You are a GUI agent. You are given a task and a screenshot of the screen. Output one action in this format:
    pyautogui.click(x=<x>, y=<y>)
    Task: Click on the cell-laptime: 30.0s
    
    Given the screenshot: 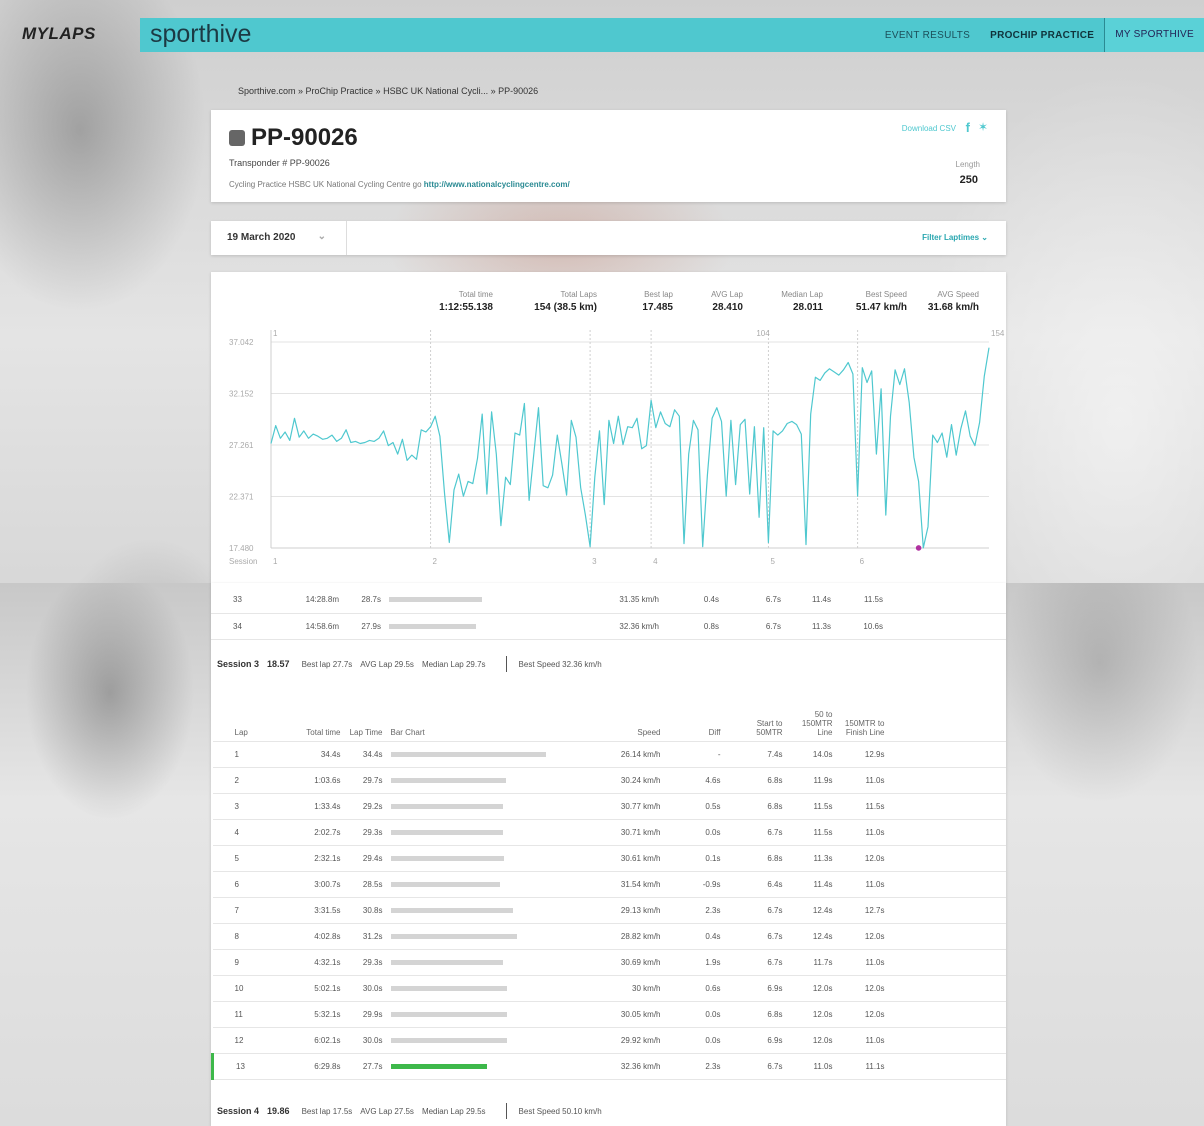 What is the action you would take?
    pyautogui.click(x=365, y=1040)
    